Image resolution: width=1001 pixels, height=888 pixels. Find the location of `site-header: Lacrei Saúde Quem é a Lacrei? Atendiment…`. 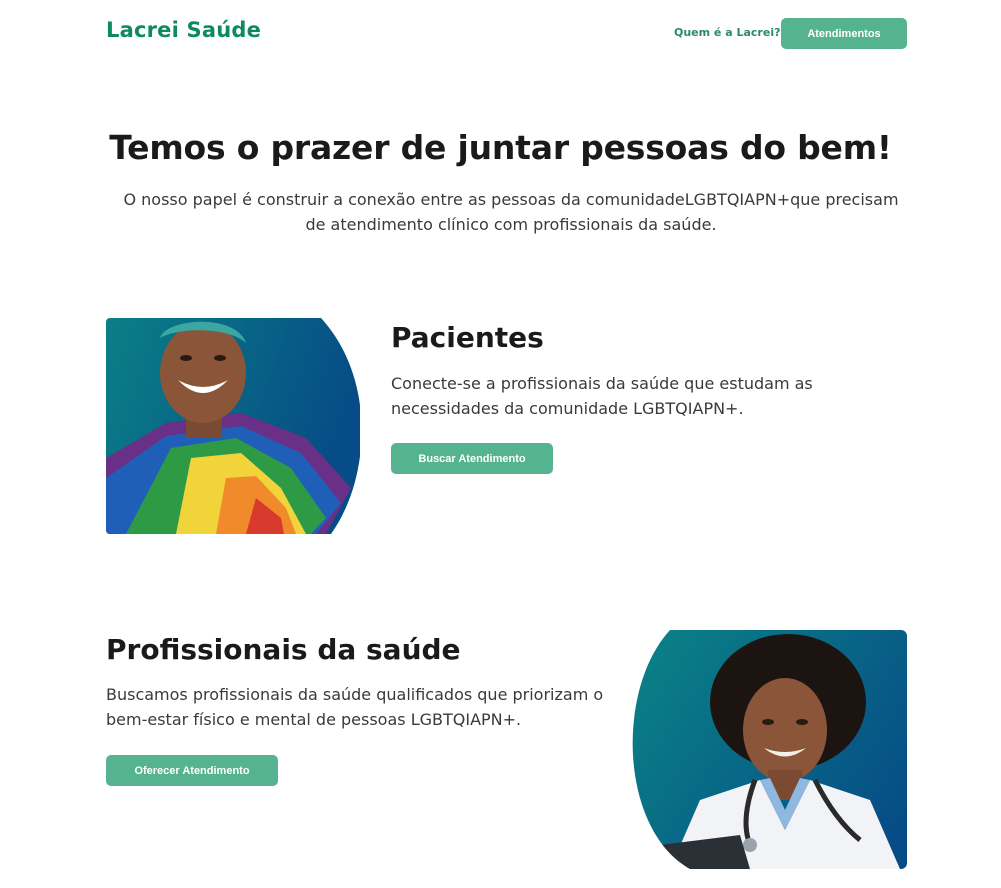

site-header: Lacrei Saúde Quem é a Lacrei? Atendiment… is located at coordinates (500, 33).